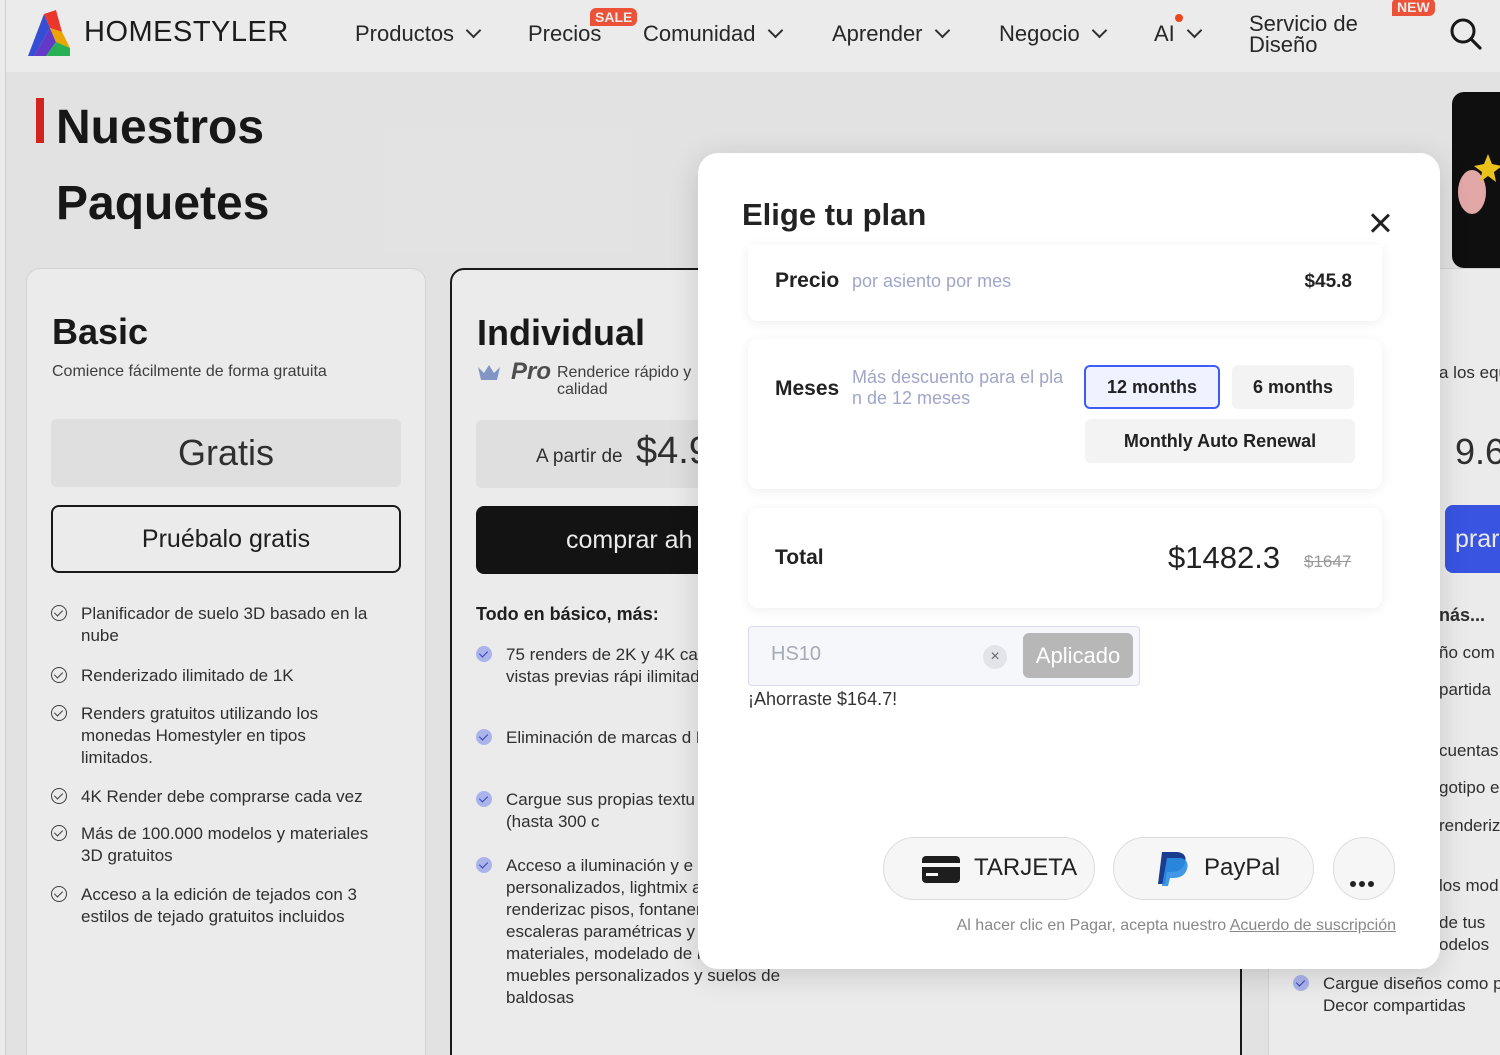  What do you see at coordinates (958, 387) in the screenshot?
I see `months-hint: Más descuento para el plan de 12 meses` at bounding box center [958, 387].